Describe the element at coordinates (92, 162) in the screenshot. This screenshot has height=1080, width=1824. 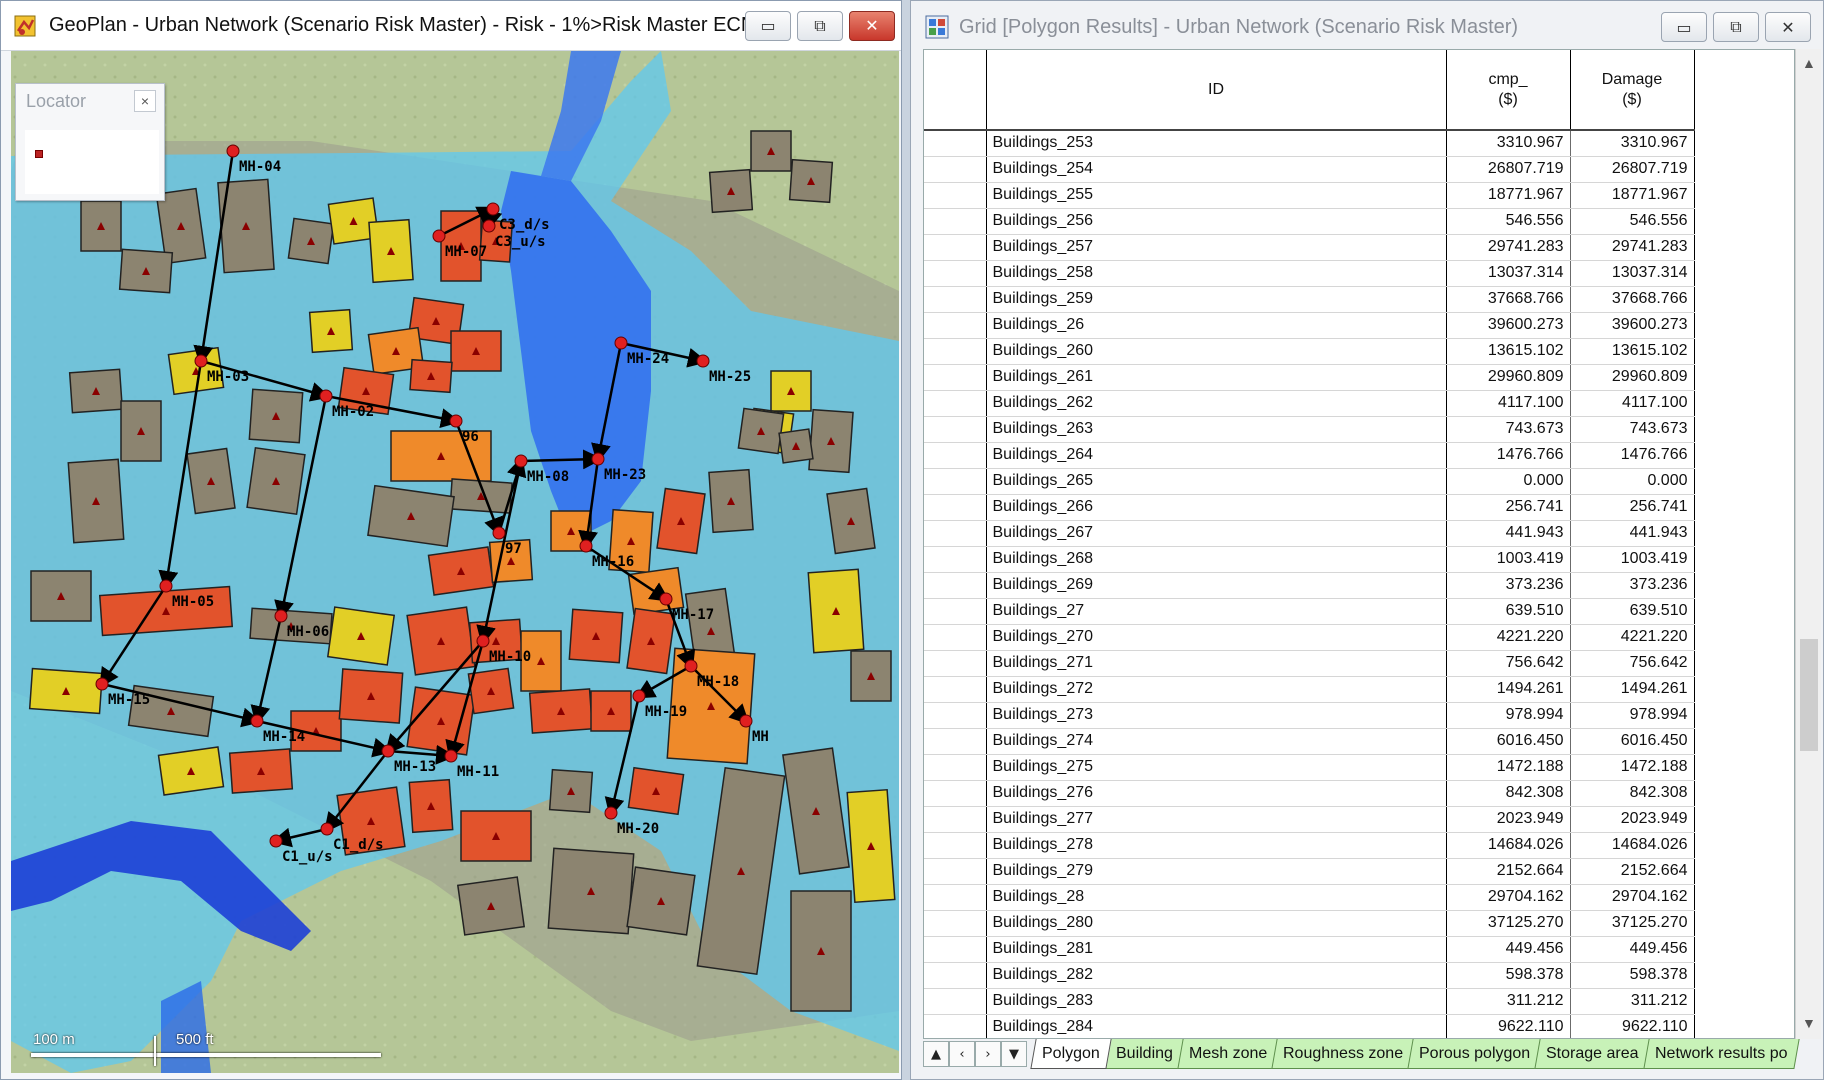
I see `locator-overview` at that location.